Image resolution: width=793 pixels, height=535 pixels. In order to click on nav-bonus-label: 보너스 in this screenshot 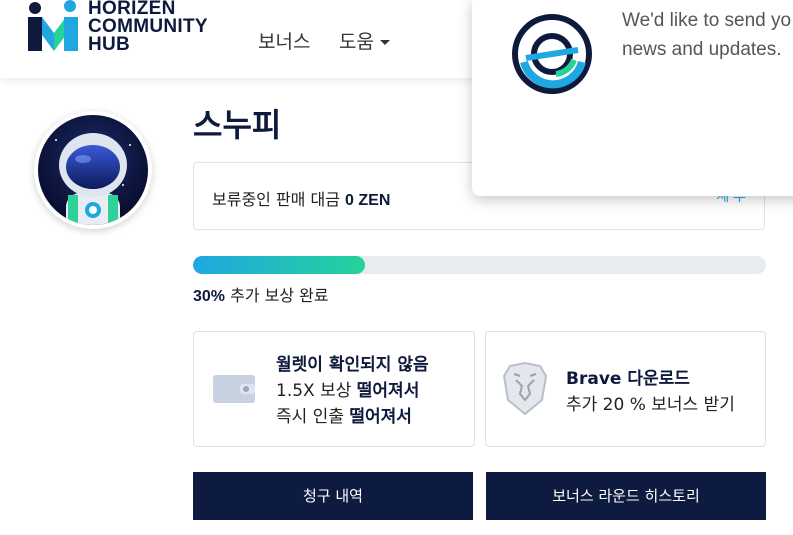, I will do `click(284, 42)`.